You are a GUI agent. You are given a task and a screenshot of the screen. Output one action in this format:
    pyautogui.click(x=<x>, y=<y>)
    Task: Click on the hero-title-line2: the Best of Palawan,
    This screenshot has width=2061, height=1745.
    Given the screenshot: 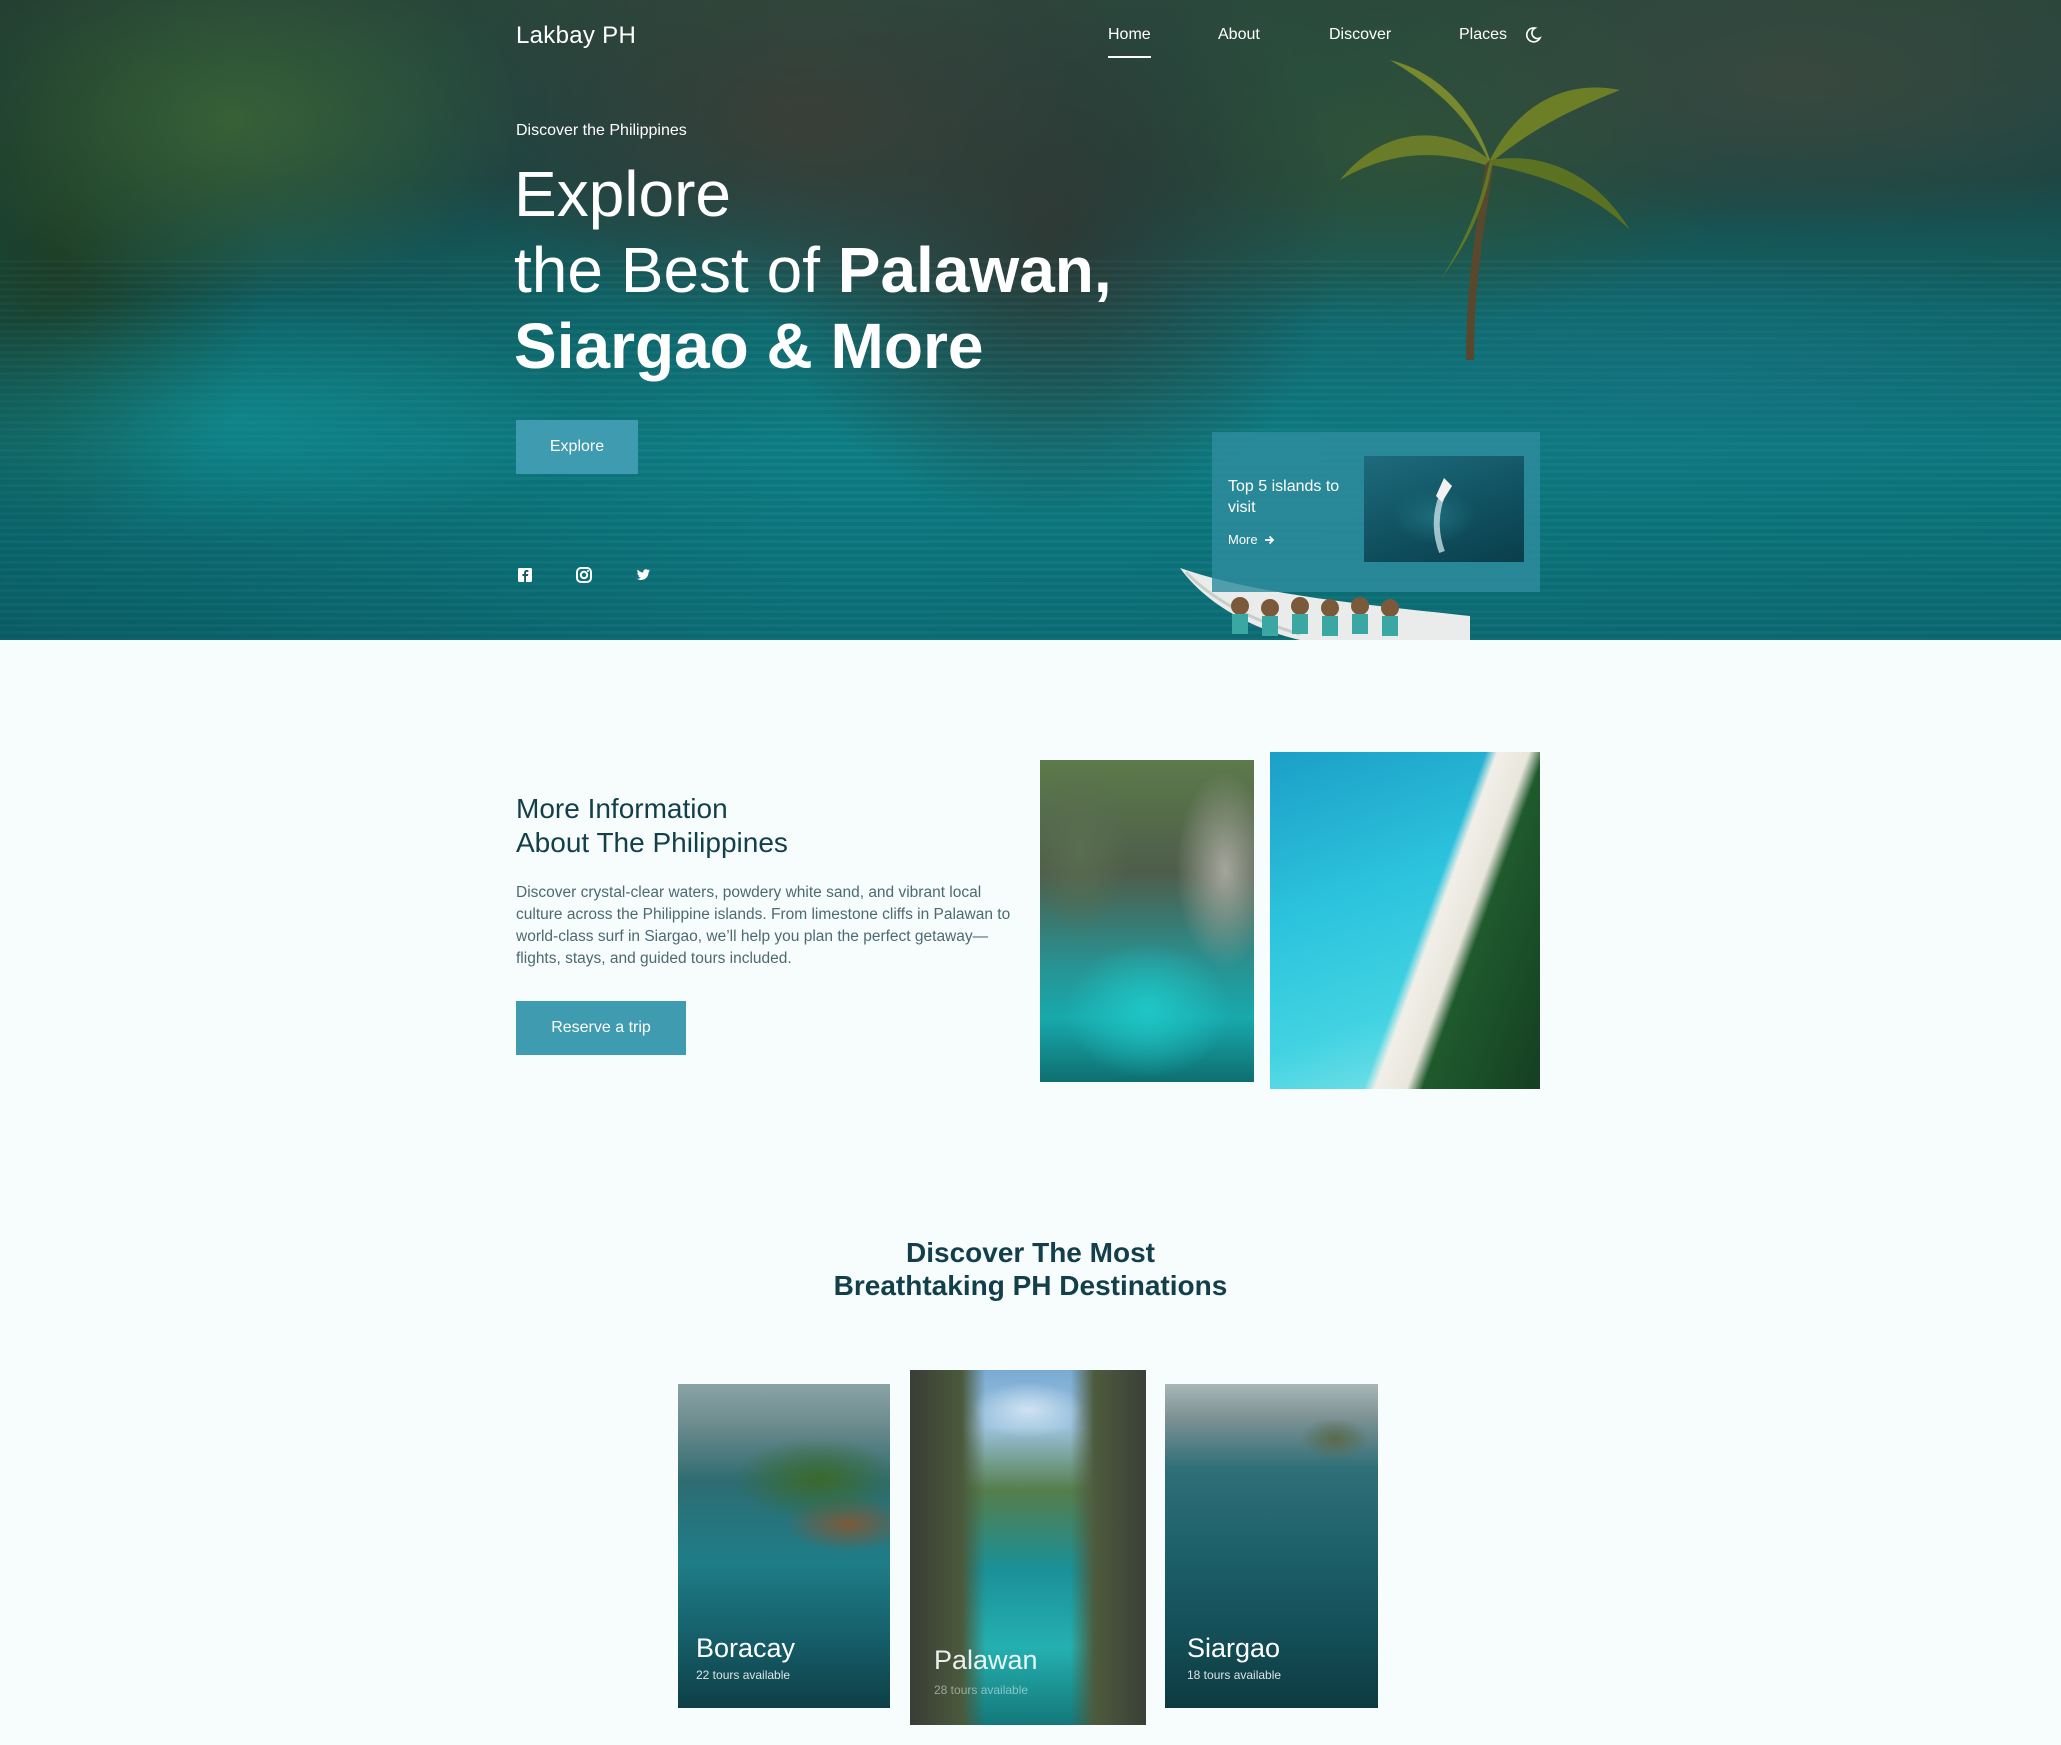 What is the action you would take?
    pyautogui.click(x=813, y=270)
    